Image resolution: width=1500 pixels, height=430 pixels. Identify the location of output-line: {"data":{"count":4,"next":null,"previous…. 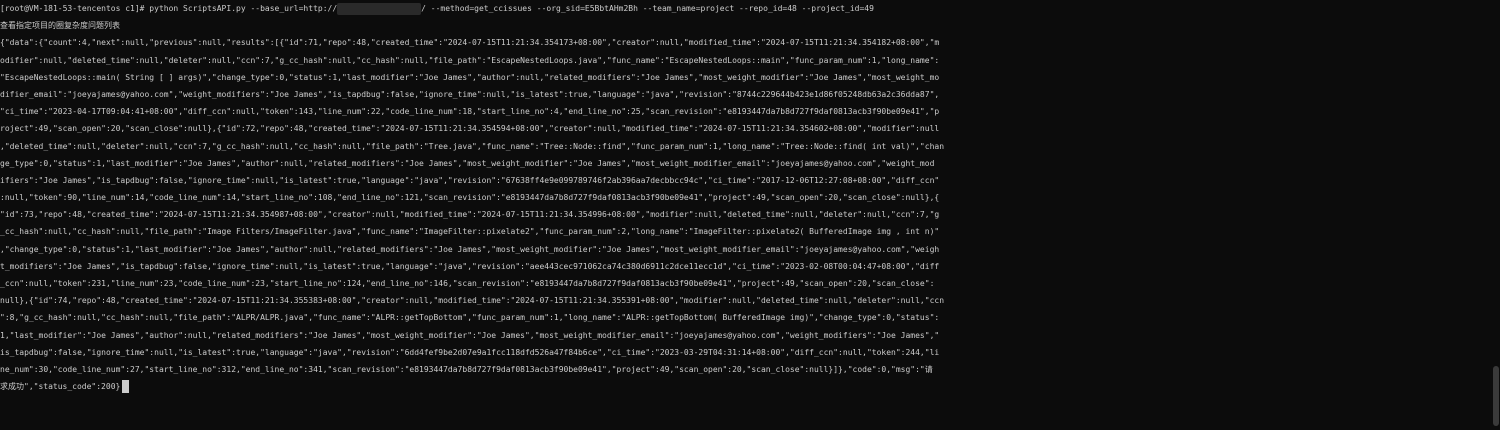
(470, 43).